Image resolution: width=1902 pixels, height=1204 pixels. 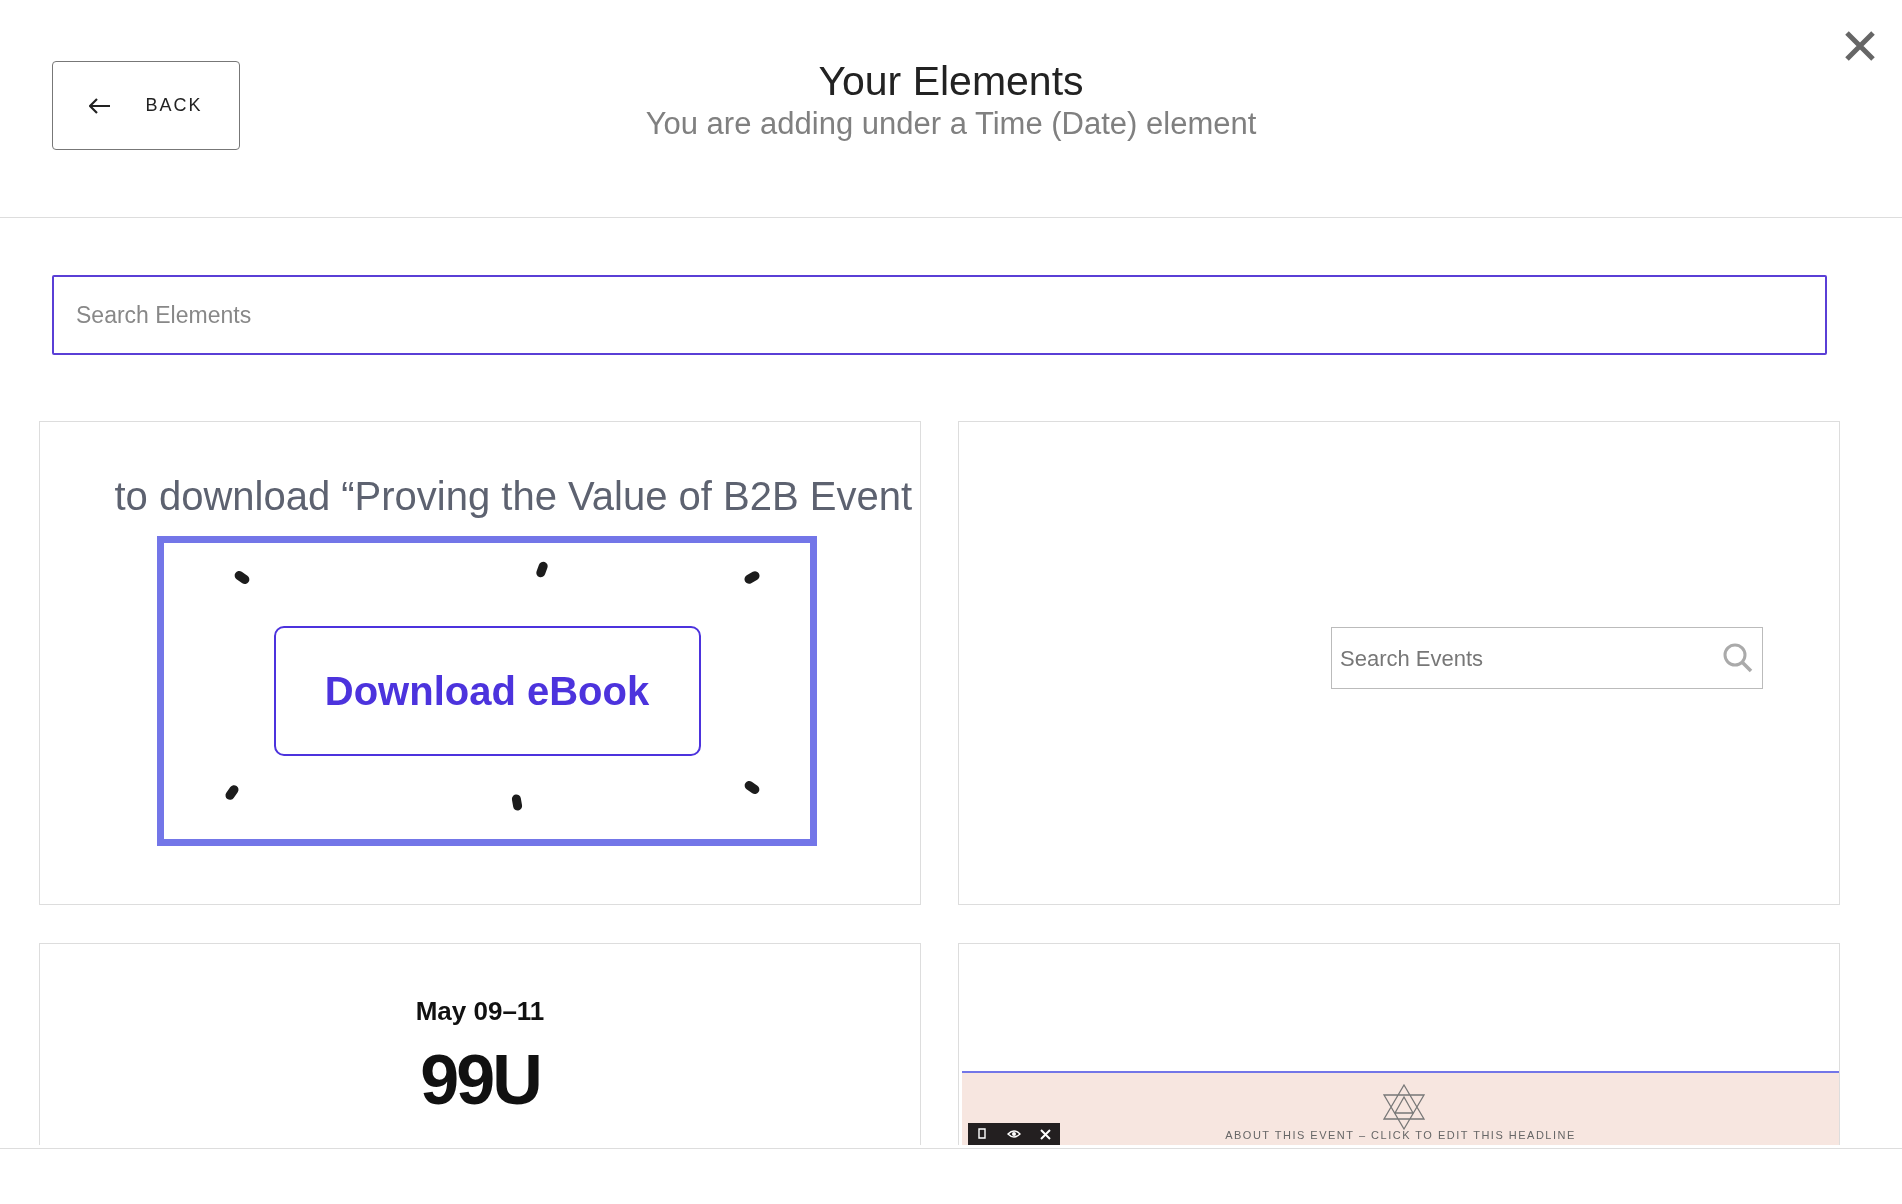 What do you see at coordinates (1399, 1044) in the screenshot?
I see `element-preview-card: ABOUT THIS EVENT – CLICK TO EDIT THIS HEADLINE` at bounding box center [1399, 1044].